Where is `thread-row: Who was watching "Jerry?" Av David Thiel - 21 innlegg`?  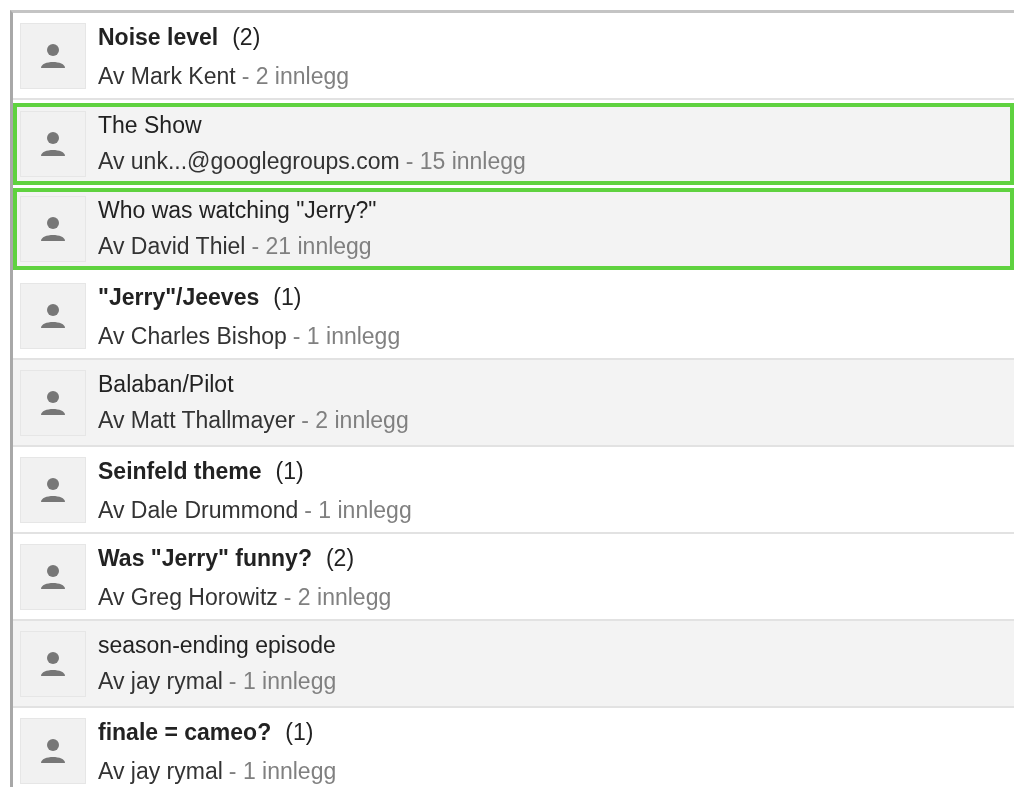
thread-row: Who was watching "Jerry?" Av David Thiel - 21 innlegg is located at coordinates (513, 229).